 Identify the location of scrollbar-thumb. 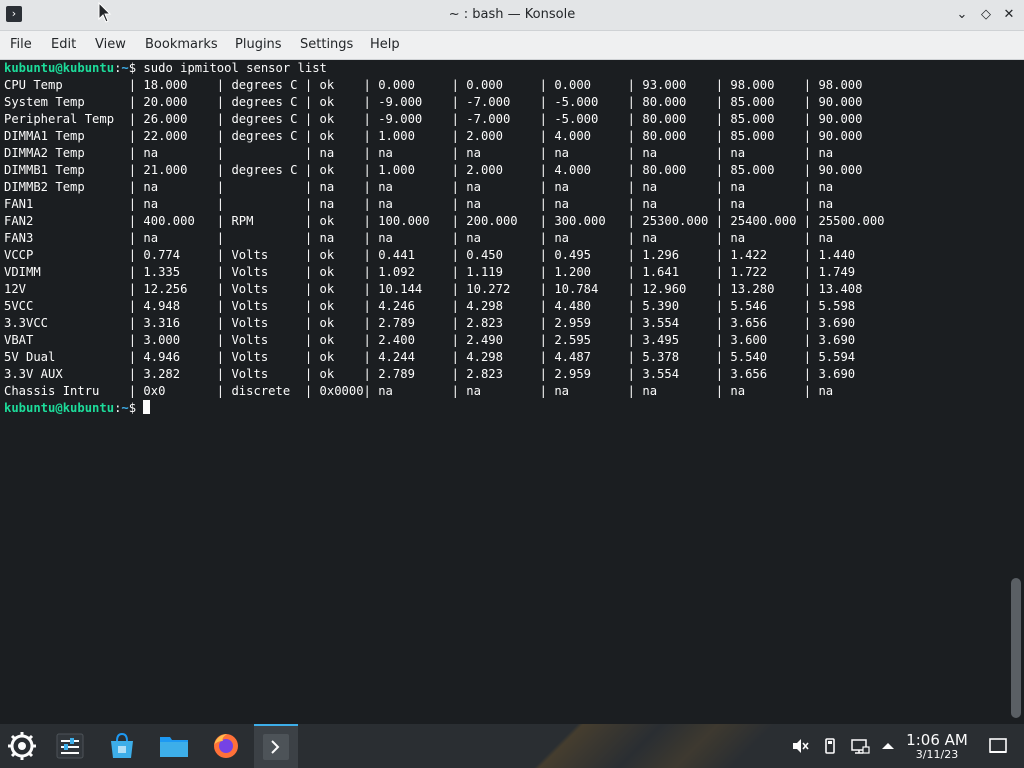
(1016, 648).